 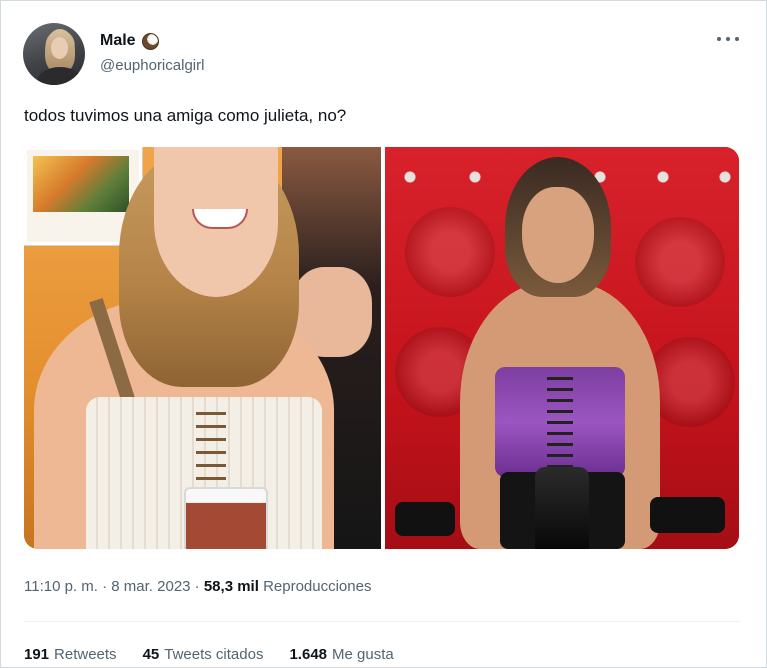 What do you see at coordinates (60, 76) in the screenshot?
I see `avatar-body` at bounding box center [60, 76].